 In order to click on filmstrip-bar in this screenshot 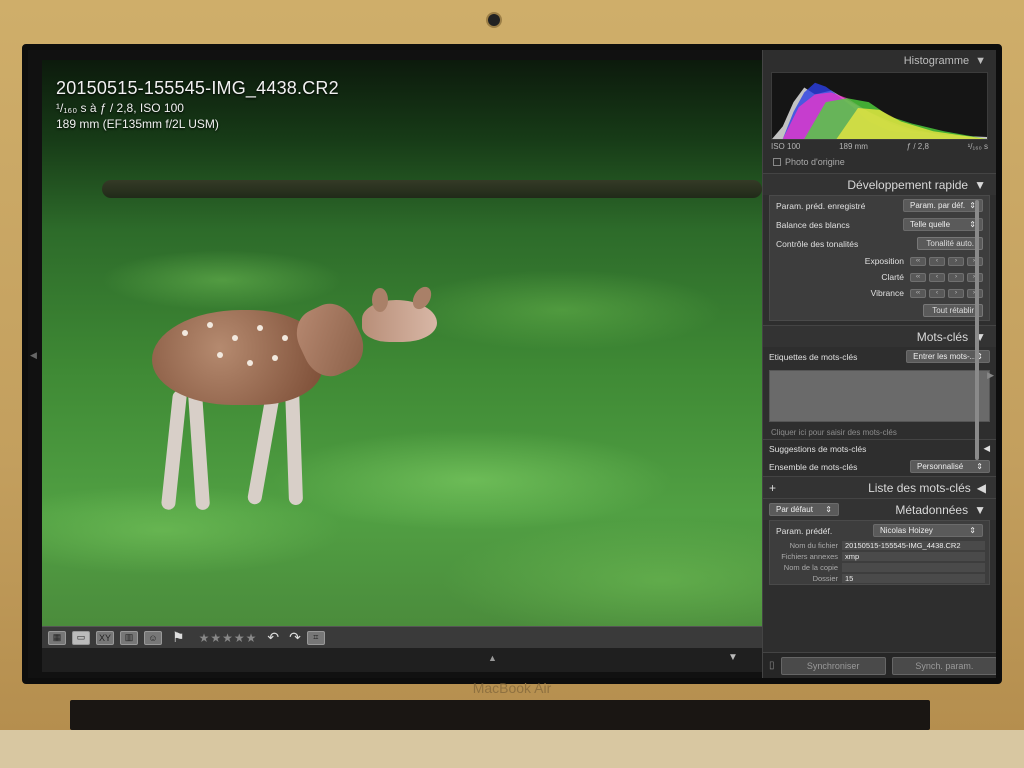, I will do `click(402, 660)`.